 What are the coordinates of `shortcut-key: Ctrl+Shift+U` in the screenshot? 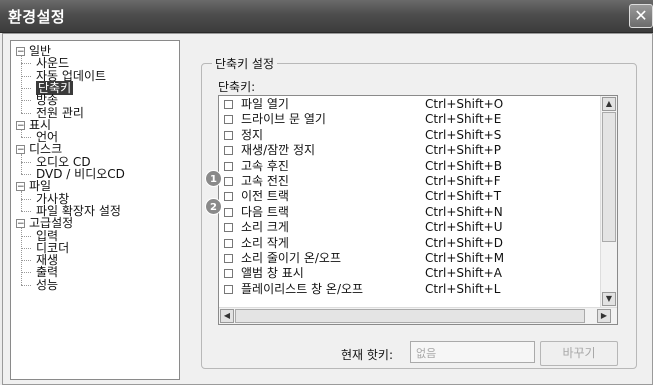 It's located at (464, 227).